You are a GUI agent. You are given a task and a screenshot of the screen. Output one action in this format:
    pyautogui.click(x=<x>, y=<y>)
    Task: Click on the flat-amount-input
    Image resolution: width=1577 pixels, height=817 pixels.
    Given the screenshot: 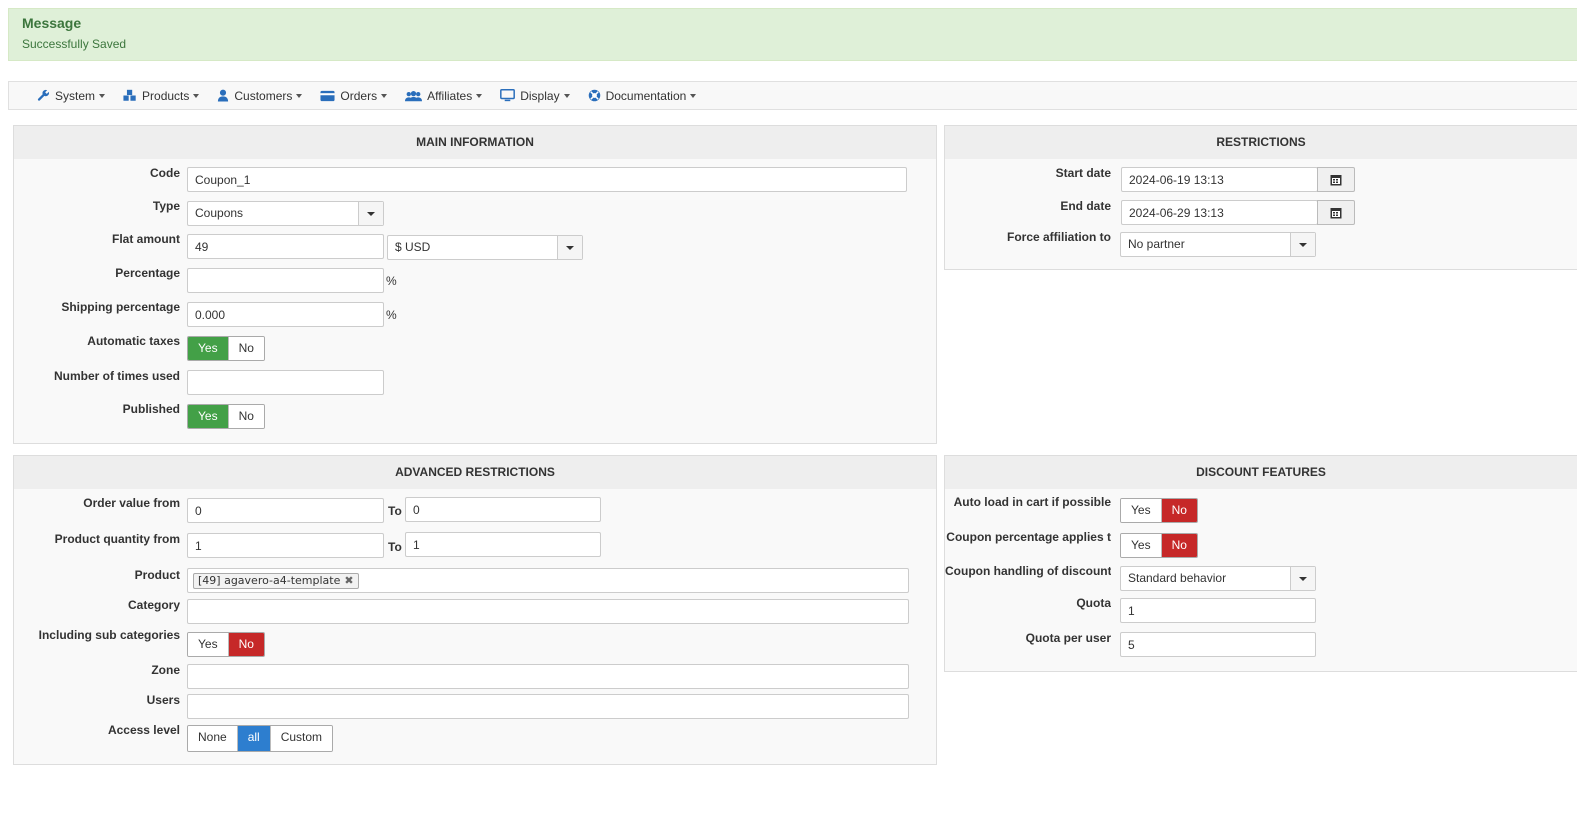 What is the action you would take?
    pyautogui.click(x=285, y=246)
    